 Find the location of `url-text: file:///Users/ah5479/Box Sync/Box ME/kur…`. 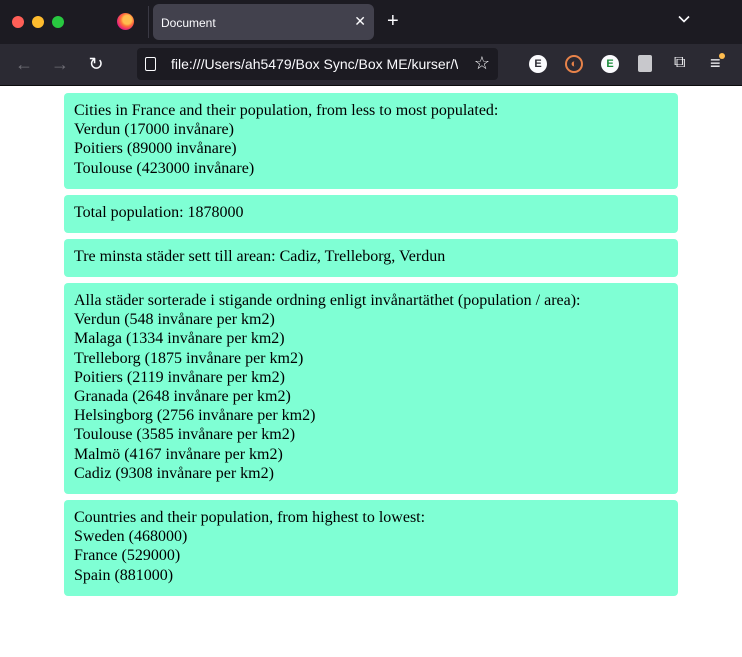

url-text: file:///Users/ah5479/Box Sync/Box ME/kur… is located at coordinates (314, 64).